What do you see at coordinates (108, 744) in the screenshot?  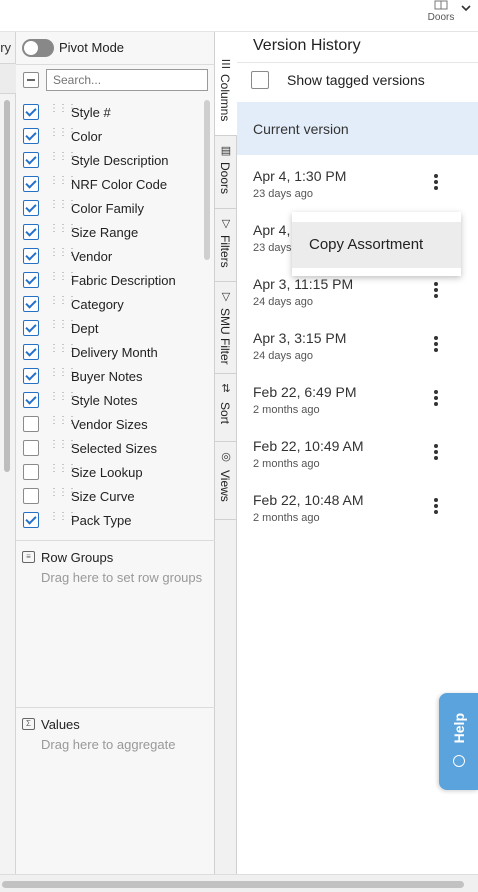 I see `values-hint: Drag here to aggregate` at bounding box center [108, 744].